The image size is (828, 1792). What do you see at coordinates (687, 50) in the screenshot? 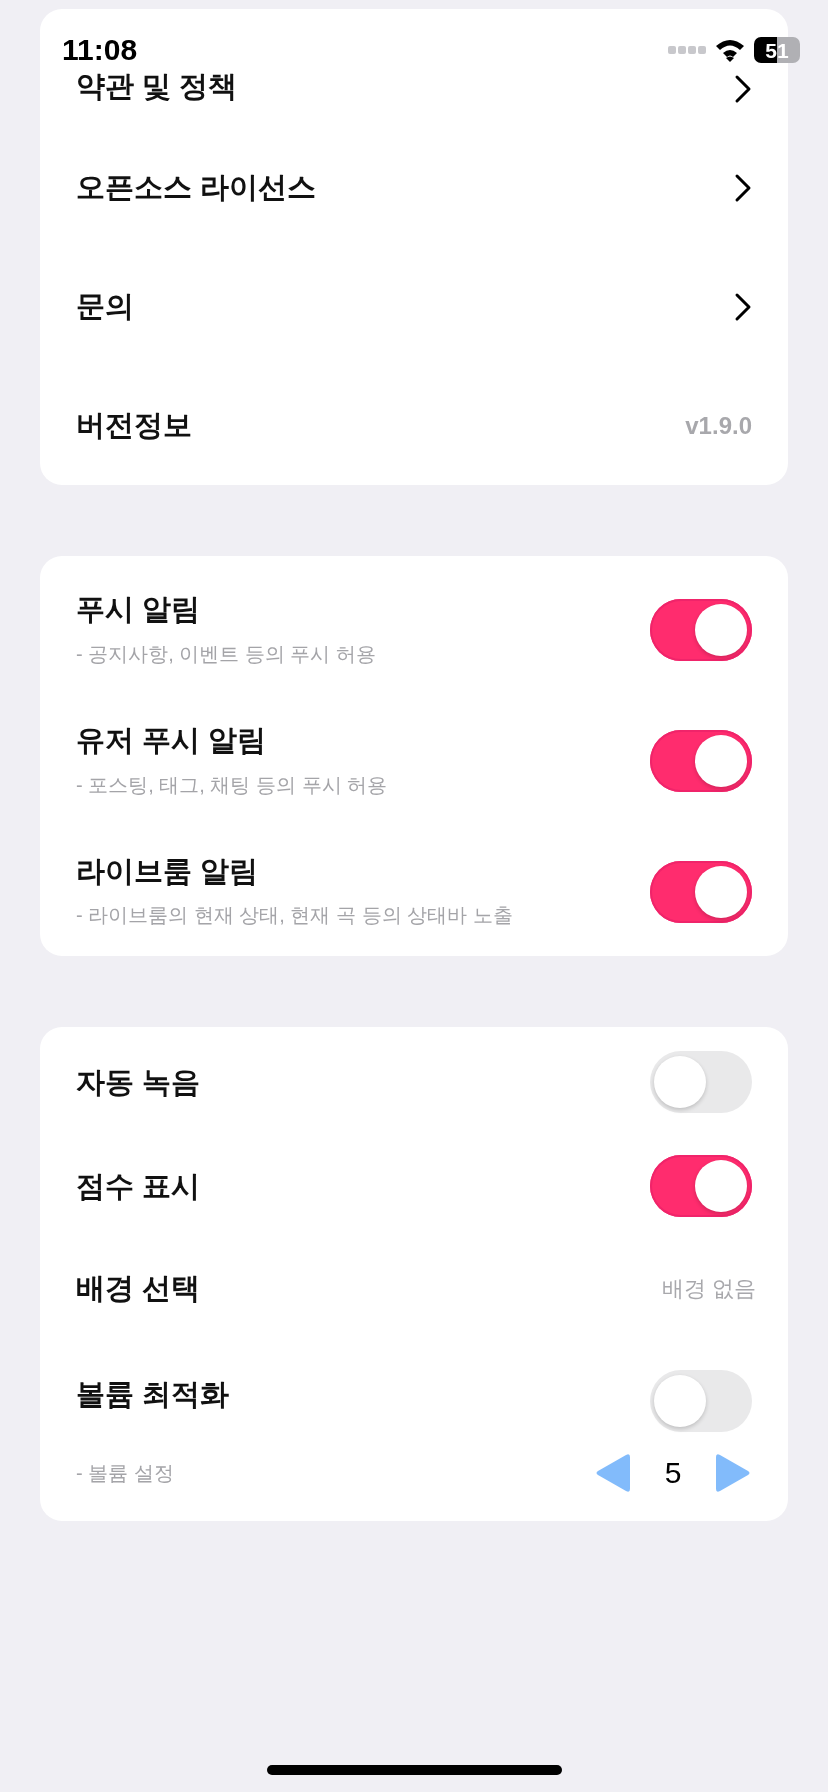
I see `signal-icon` at bounding box center [687, 50].